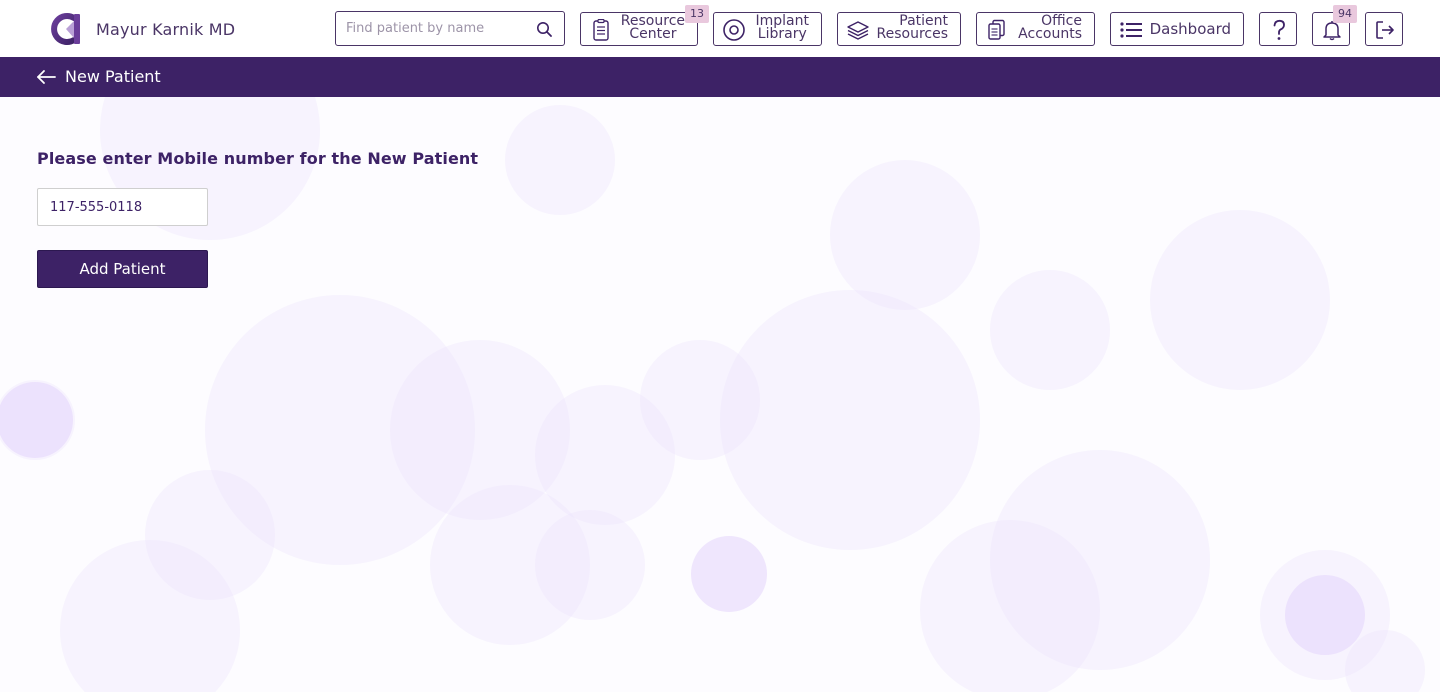 This screenshot has height=692, width=1440. What do you see at coordinates (544, 29) in the screenshot?
I see `search-icon` at bounding box center [544, 29].